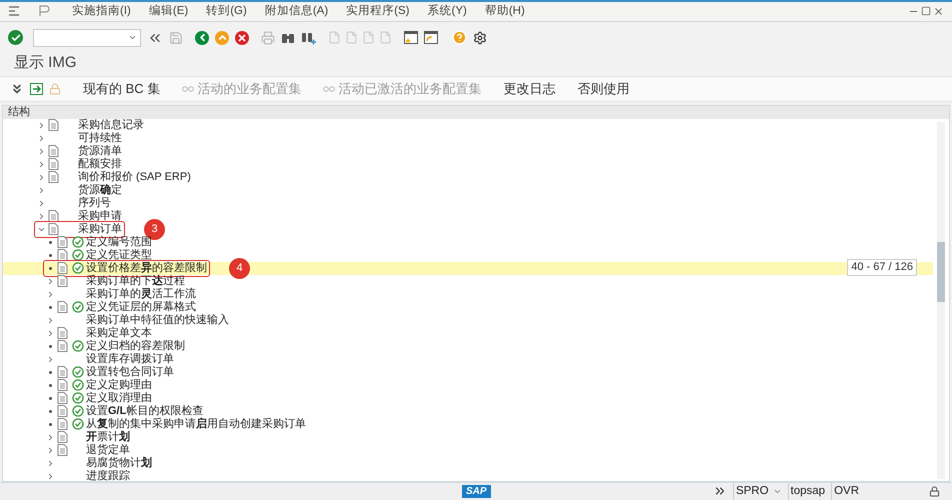 Image resolution: width=952 pixels, height=500 pixels. What do you see at coordinates (100, 164) in the screenshot?
I see `tree-item-label: 配额安排` at bounding box center [100, 164].